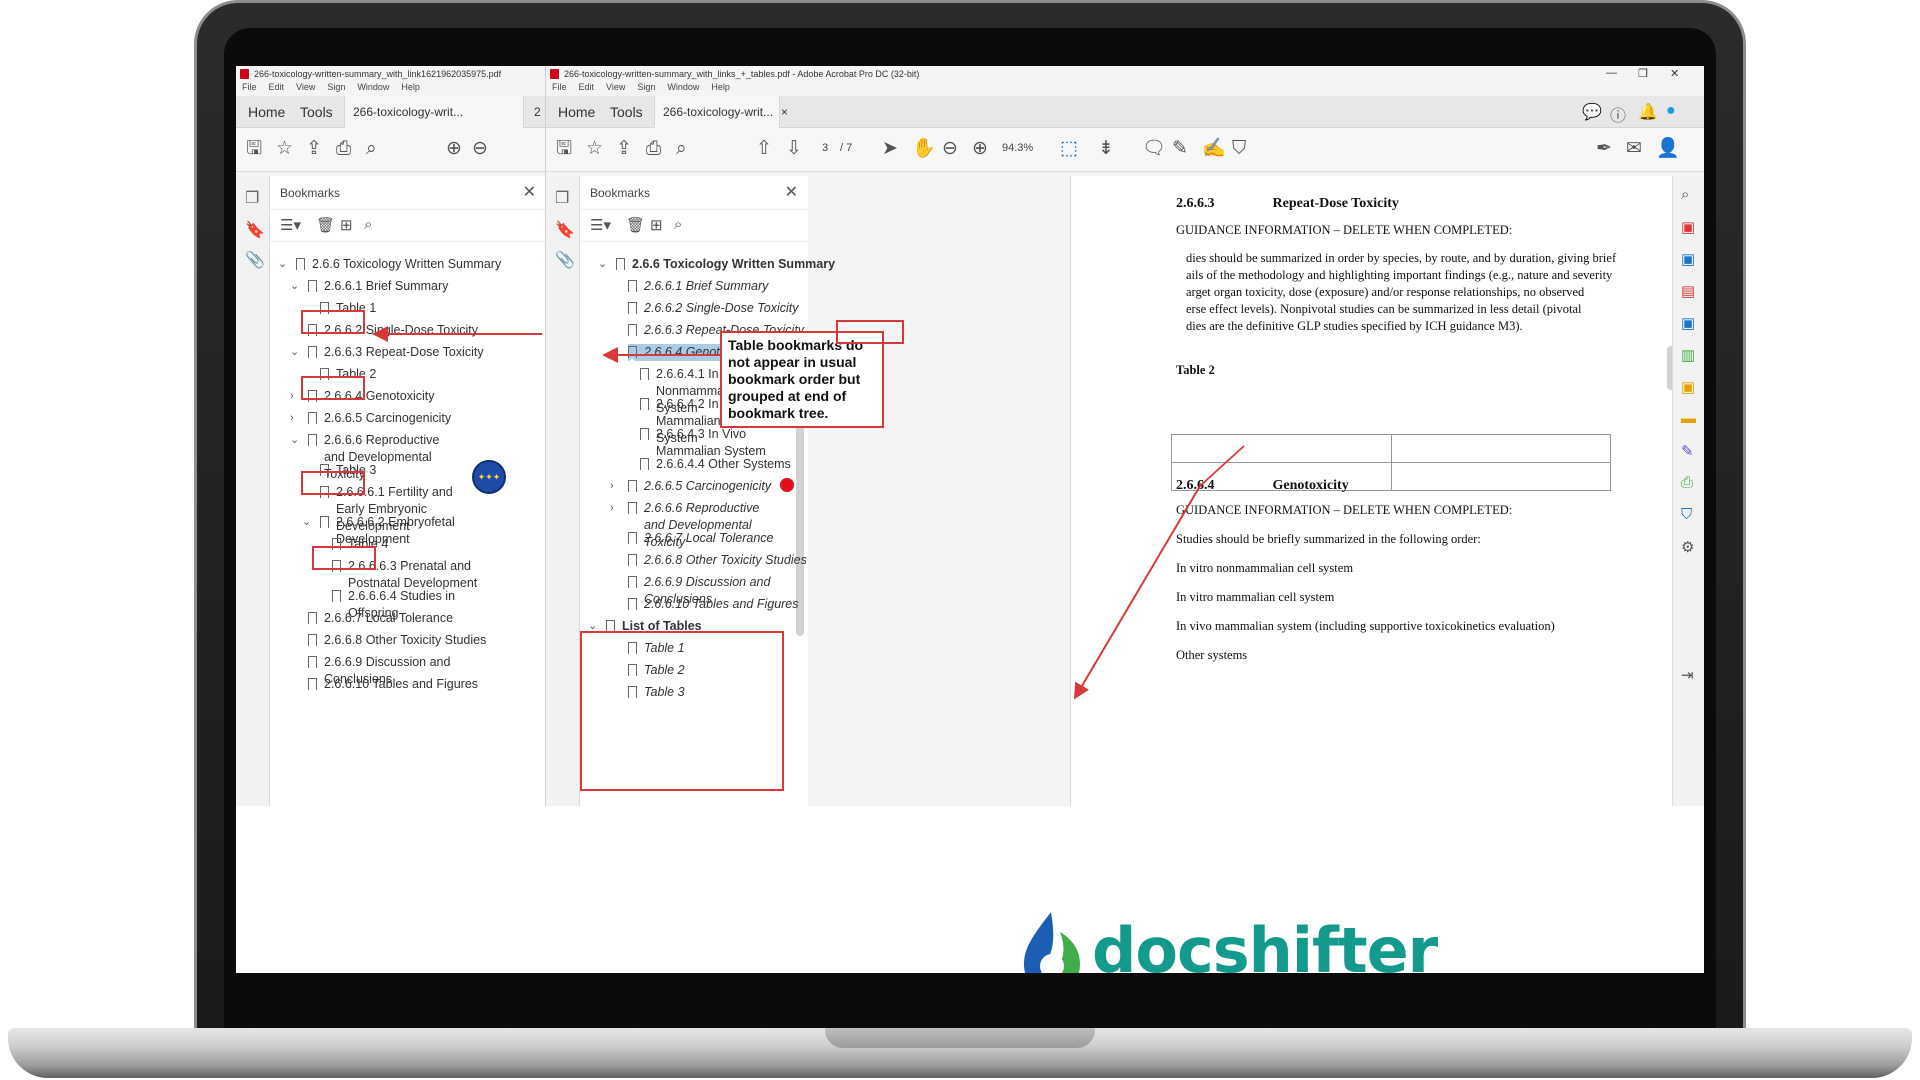  Describe the element at coordinates (794, 149) in the screenshot. I see `page-down-icon: ⇩` at that location.